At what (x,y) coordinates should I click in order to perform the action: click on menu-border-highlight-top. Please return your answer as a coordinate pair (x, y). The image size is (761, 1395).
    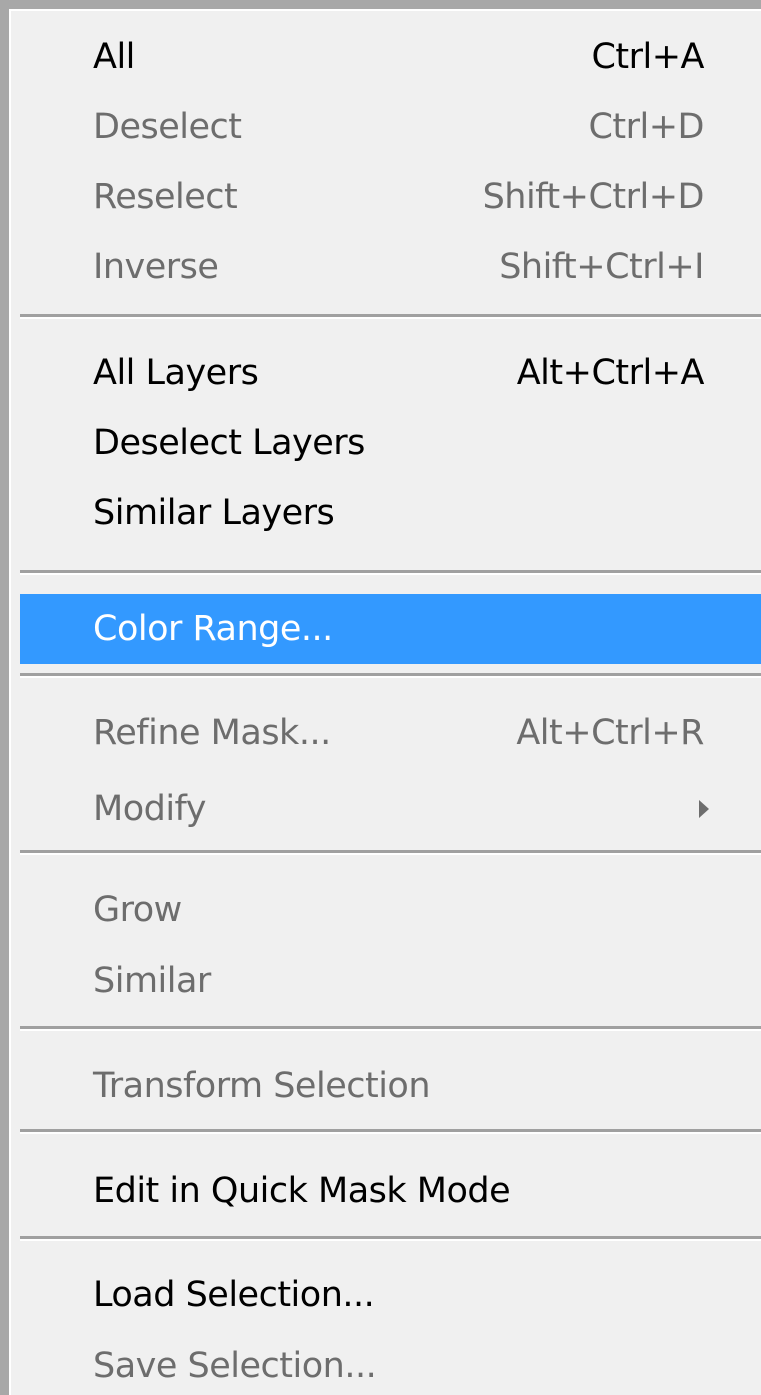
    Looking at the image, I should click on (385, 10).